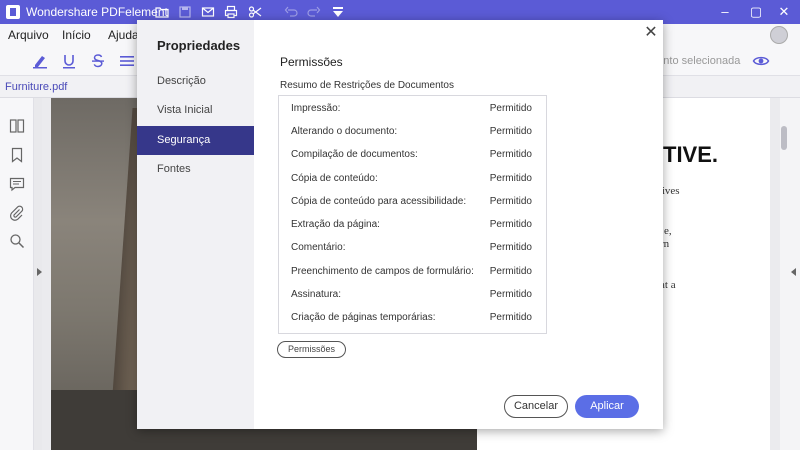  What do you see at coordinates (412, 132) in the screenshot?
I see `permission-row: Alterando o documento: Permitido` at bounding box center [412, 132].